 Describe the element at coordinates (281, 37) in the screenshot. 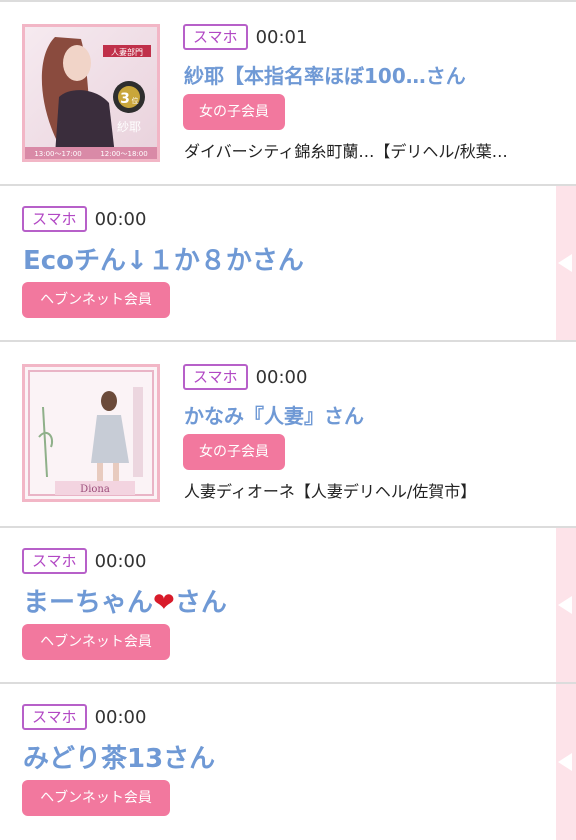

I see `timestamp: 00:01` at that location.